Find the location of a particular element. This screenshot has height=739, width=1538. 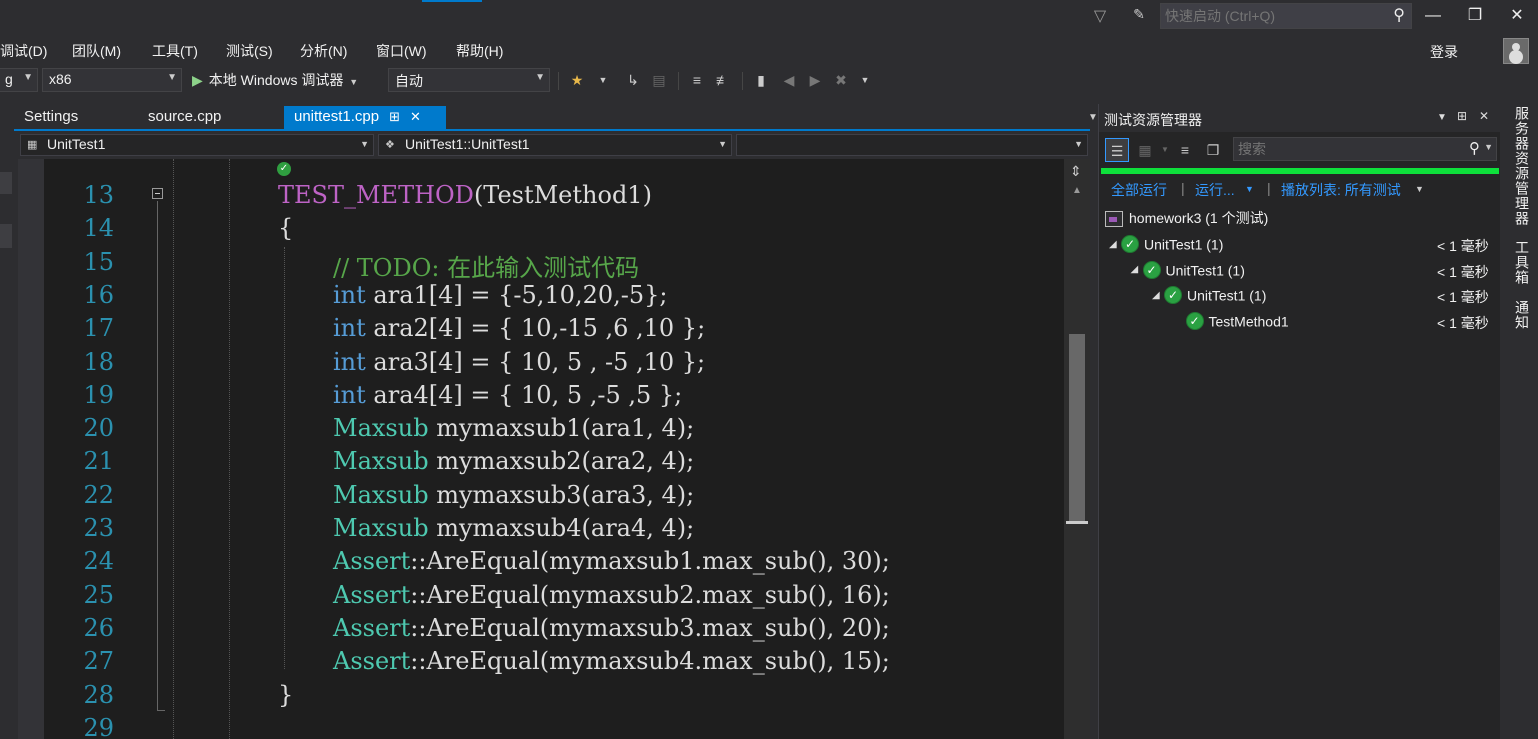

code-line: 13 TEST_METHOD(TestMethod1) is located at coordinates (541, 195).